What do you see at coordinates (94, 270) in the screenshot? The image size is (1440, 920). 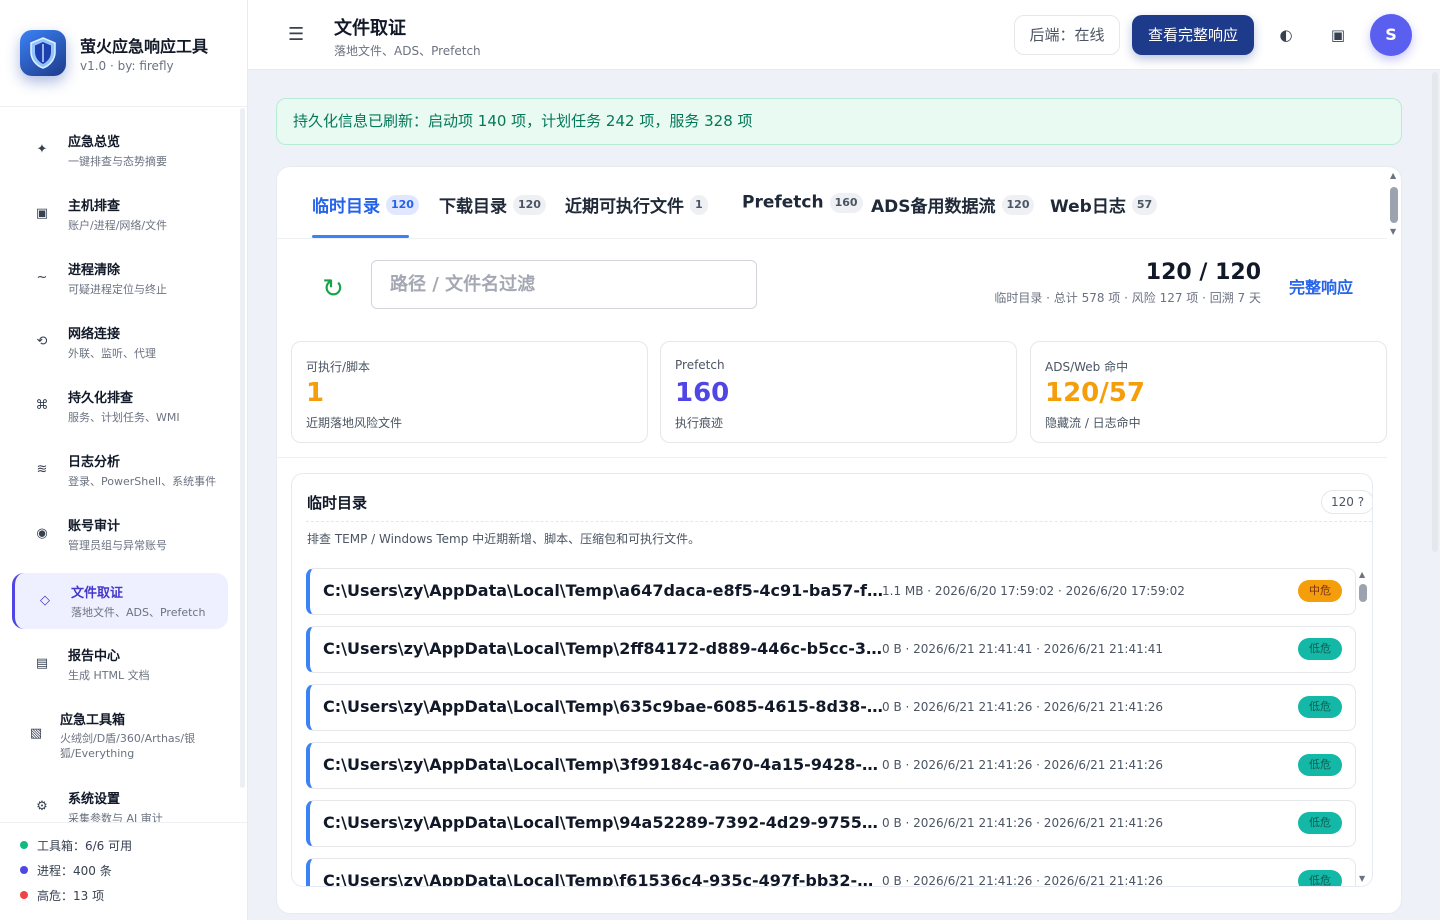 I see `sidebar-item-label: 进程清除` at bounding box center [94, 270].